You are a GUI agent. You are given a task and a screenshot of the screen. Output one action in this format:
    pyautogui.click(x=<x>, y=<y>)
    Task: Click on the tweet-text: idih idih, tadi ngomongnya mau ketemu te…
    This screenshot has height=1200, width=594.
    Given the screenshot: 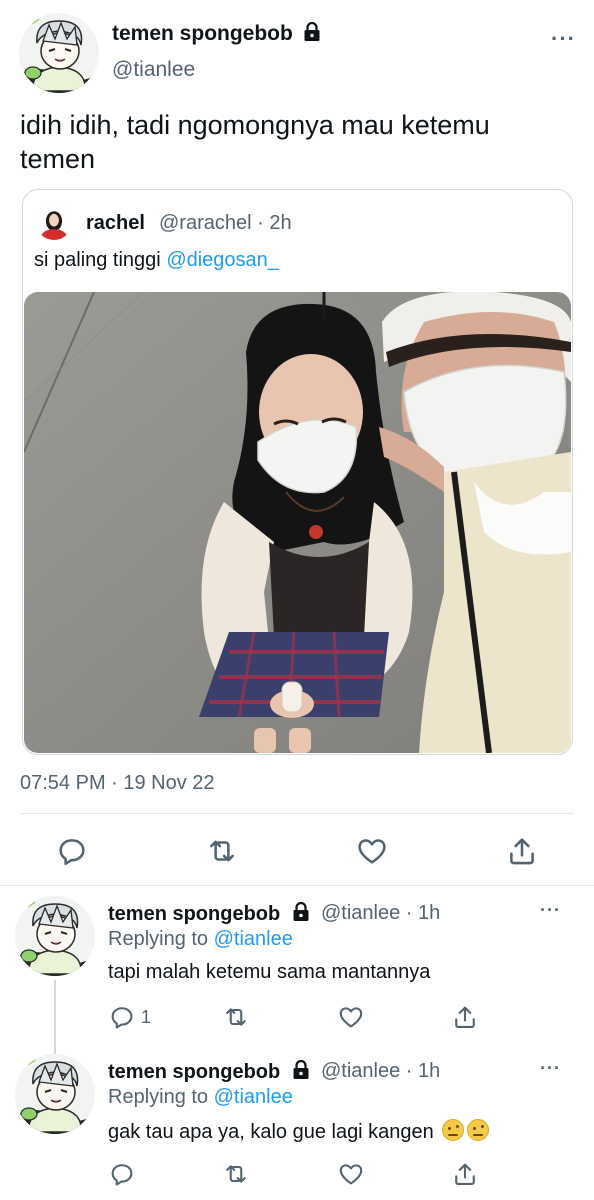 What is the action you would take?
    pyautogui.click(x=255, y=142)
    